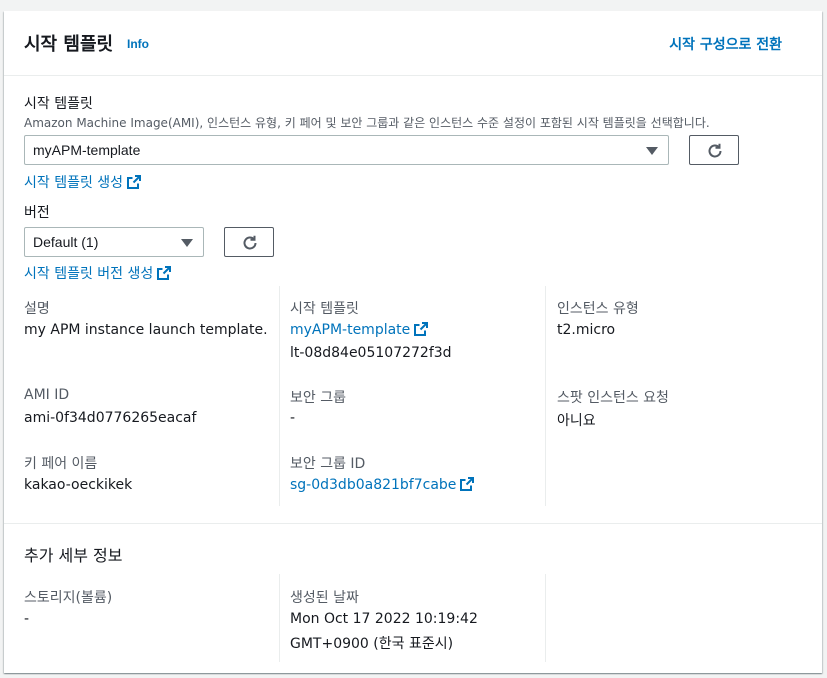 This screenshot has width=827, height=678. I want to click on create-template-link-label: 시작 템플릿 생성, so click(74, 183).